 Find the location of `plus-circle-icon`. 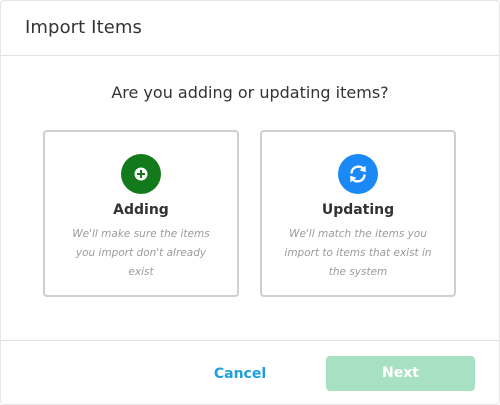

plus-circle-icon is located at coordinates (141, 174).